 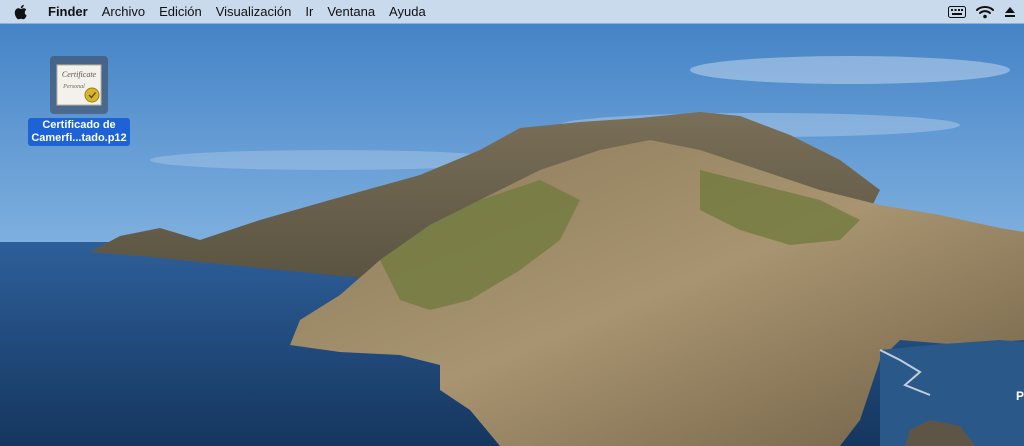 I want to click on certificate-thumb-title: Certificate, so click(x=79, y=74).